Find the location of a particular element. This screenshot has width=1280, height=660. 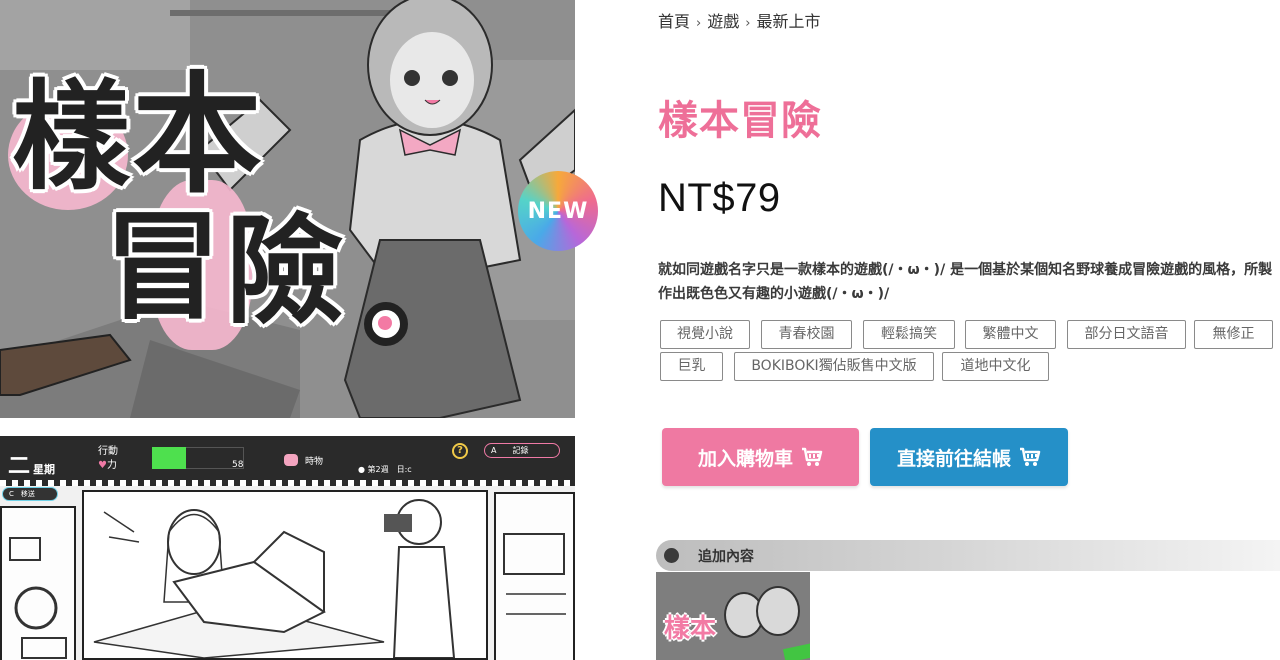

scene-right-art is located at coordinates (534, 574).